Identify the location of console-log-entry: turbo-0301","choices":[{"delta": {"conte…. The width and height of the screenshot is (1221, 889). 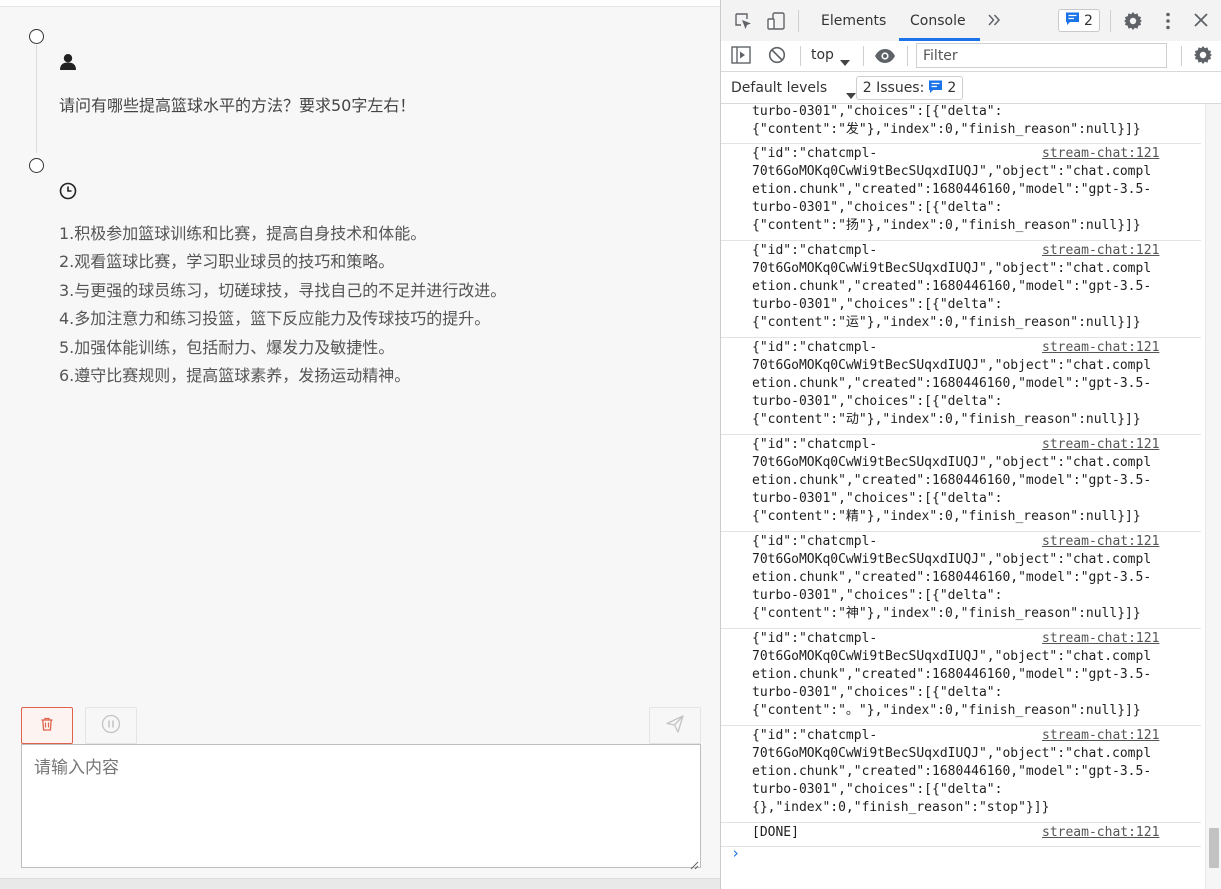
(961, 124).